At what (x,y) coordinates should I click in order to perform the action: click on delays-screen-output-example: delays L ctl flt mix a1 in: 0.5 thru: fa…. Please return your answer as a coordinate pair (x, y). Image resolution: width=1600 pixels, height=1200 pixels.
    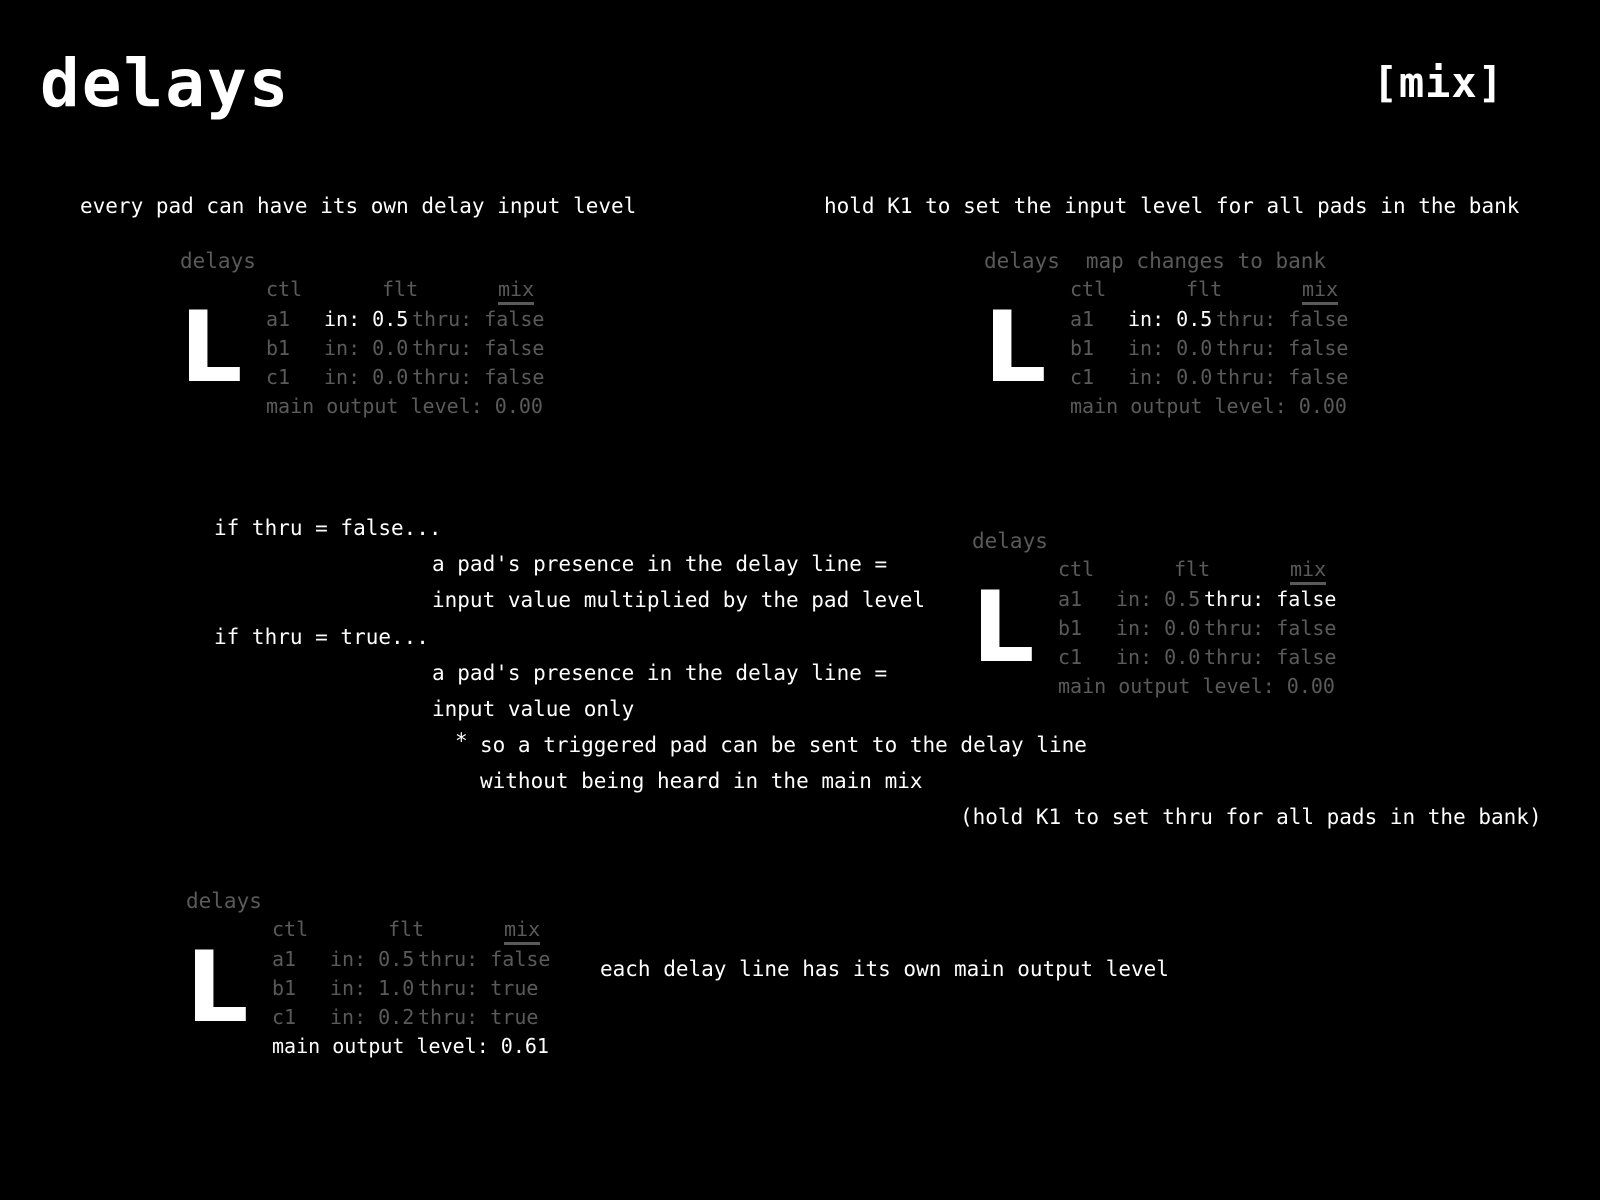
    Looking at the image, I should click on (386, 978).